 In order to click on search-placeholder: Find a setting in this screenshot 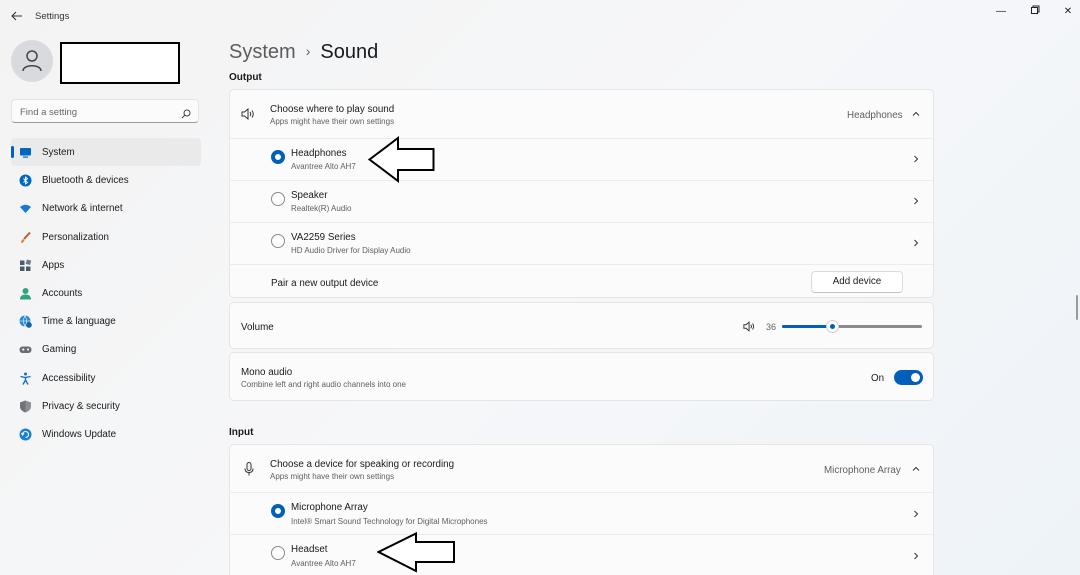, I will do `click(49, 112)`.